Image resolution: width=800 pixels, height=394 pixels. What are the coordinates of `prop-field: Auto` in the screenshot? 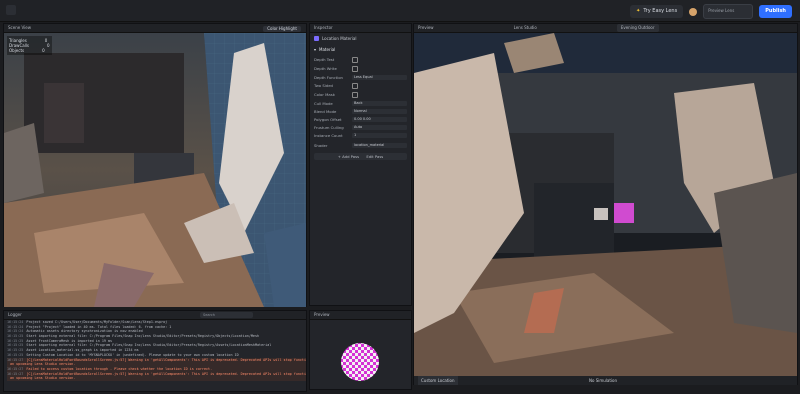 It's located at (379, 127).